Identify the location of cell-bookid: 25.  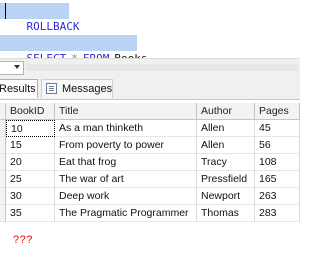
(30, 179).